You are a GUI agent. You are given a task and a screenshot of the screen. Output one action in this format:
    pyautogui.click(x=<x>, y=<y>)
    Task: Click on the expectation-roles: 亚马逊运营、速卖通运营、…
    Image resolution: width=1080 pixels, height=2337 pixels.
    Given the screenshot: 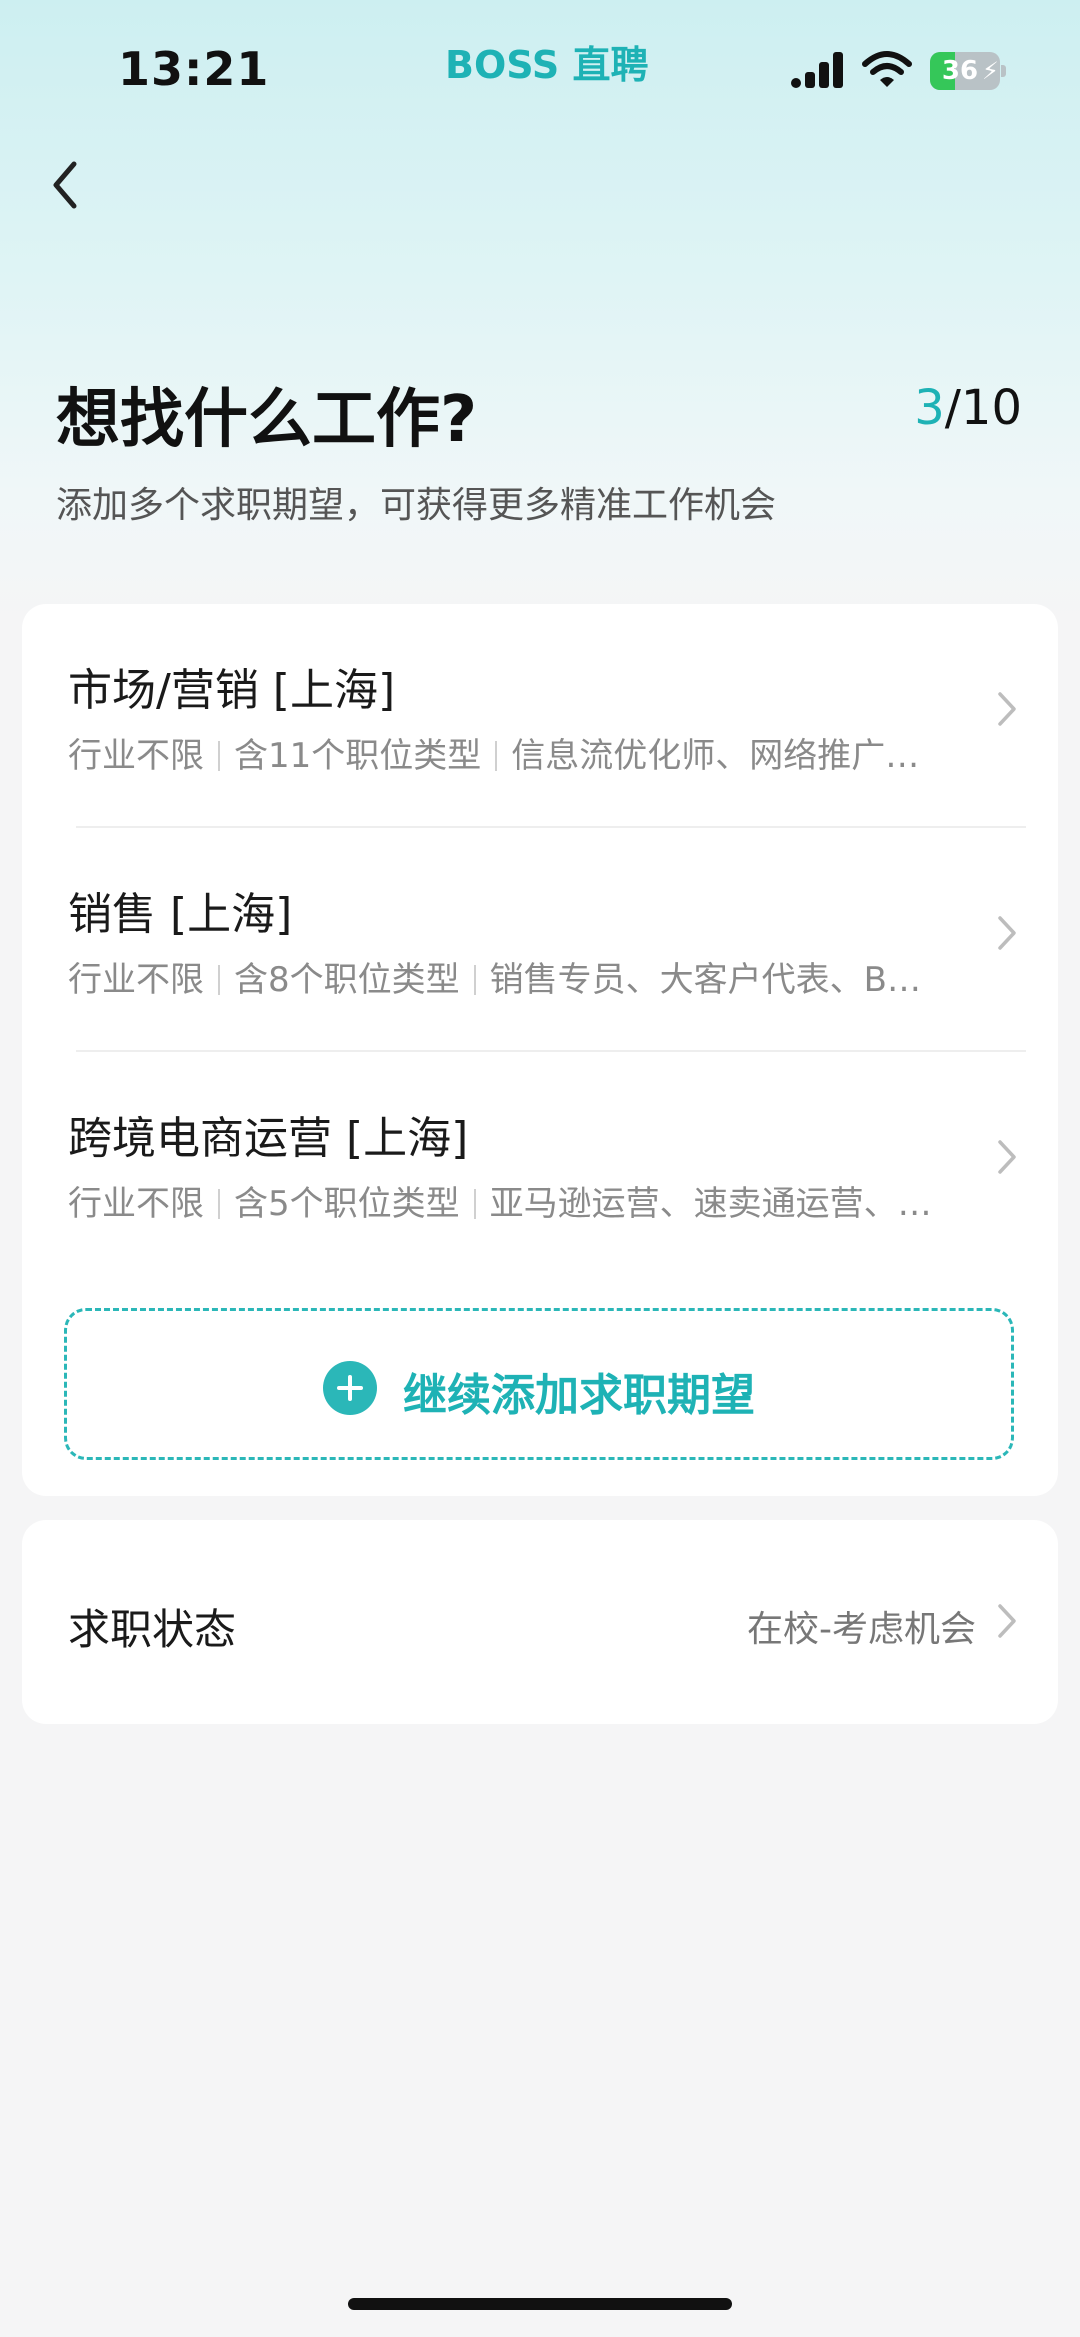 What is the action you would take?
    pyautogui.click(x=710, y=1204)
    